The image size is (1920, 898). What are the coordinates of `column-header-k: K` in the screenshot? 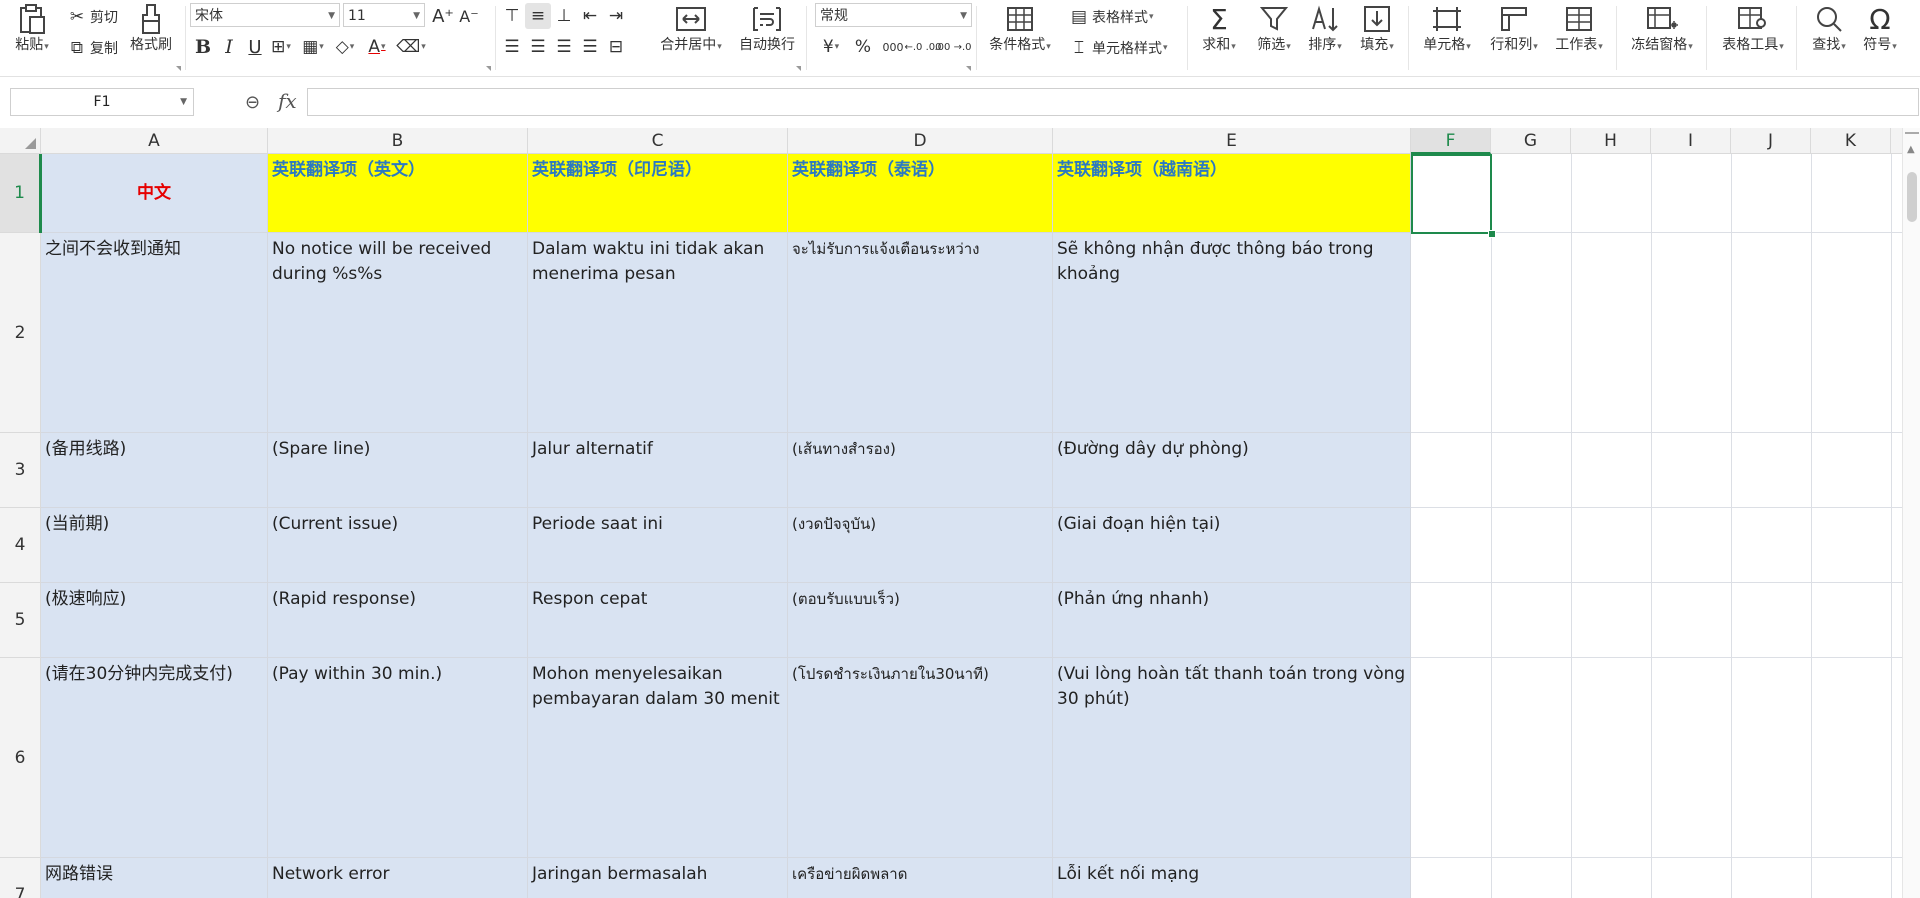 It's located at (1851, 141).